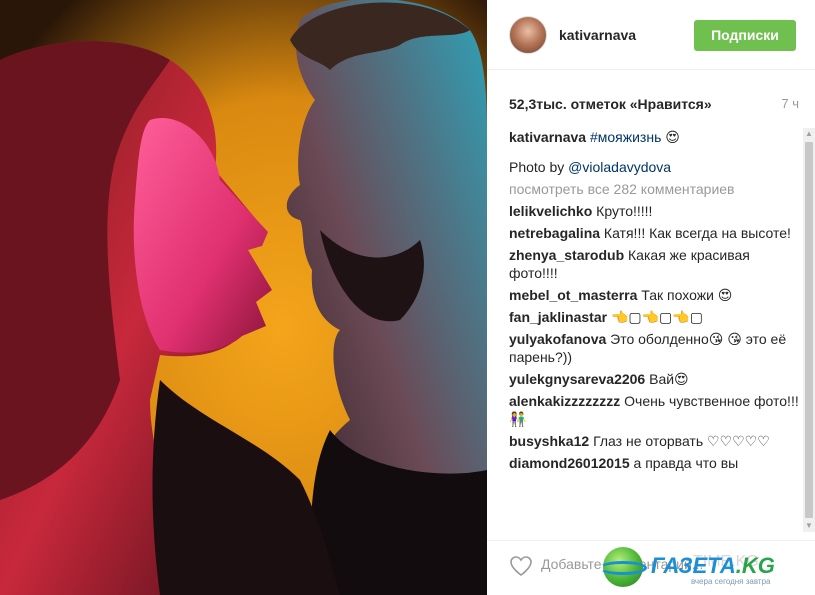 This screenshot has height=595, width=815. Describe the element at coordinates (693, 565) in the screenshot. I see `watermark-brand-name: ГАЗЕТА` at that location.